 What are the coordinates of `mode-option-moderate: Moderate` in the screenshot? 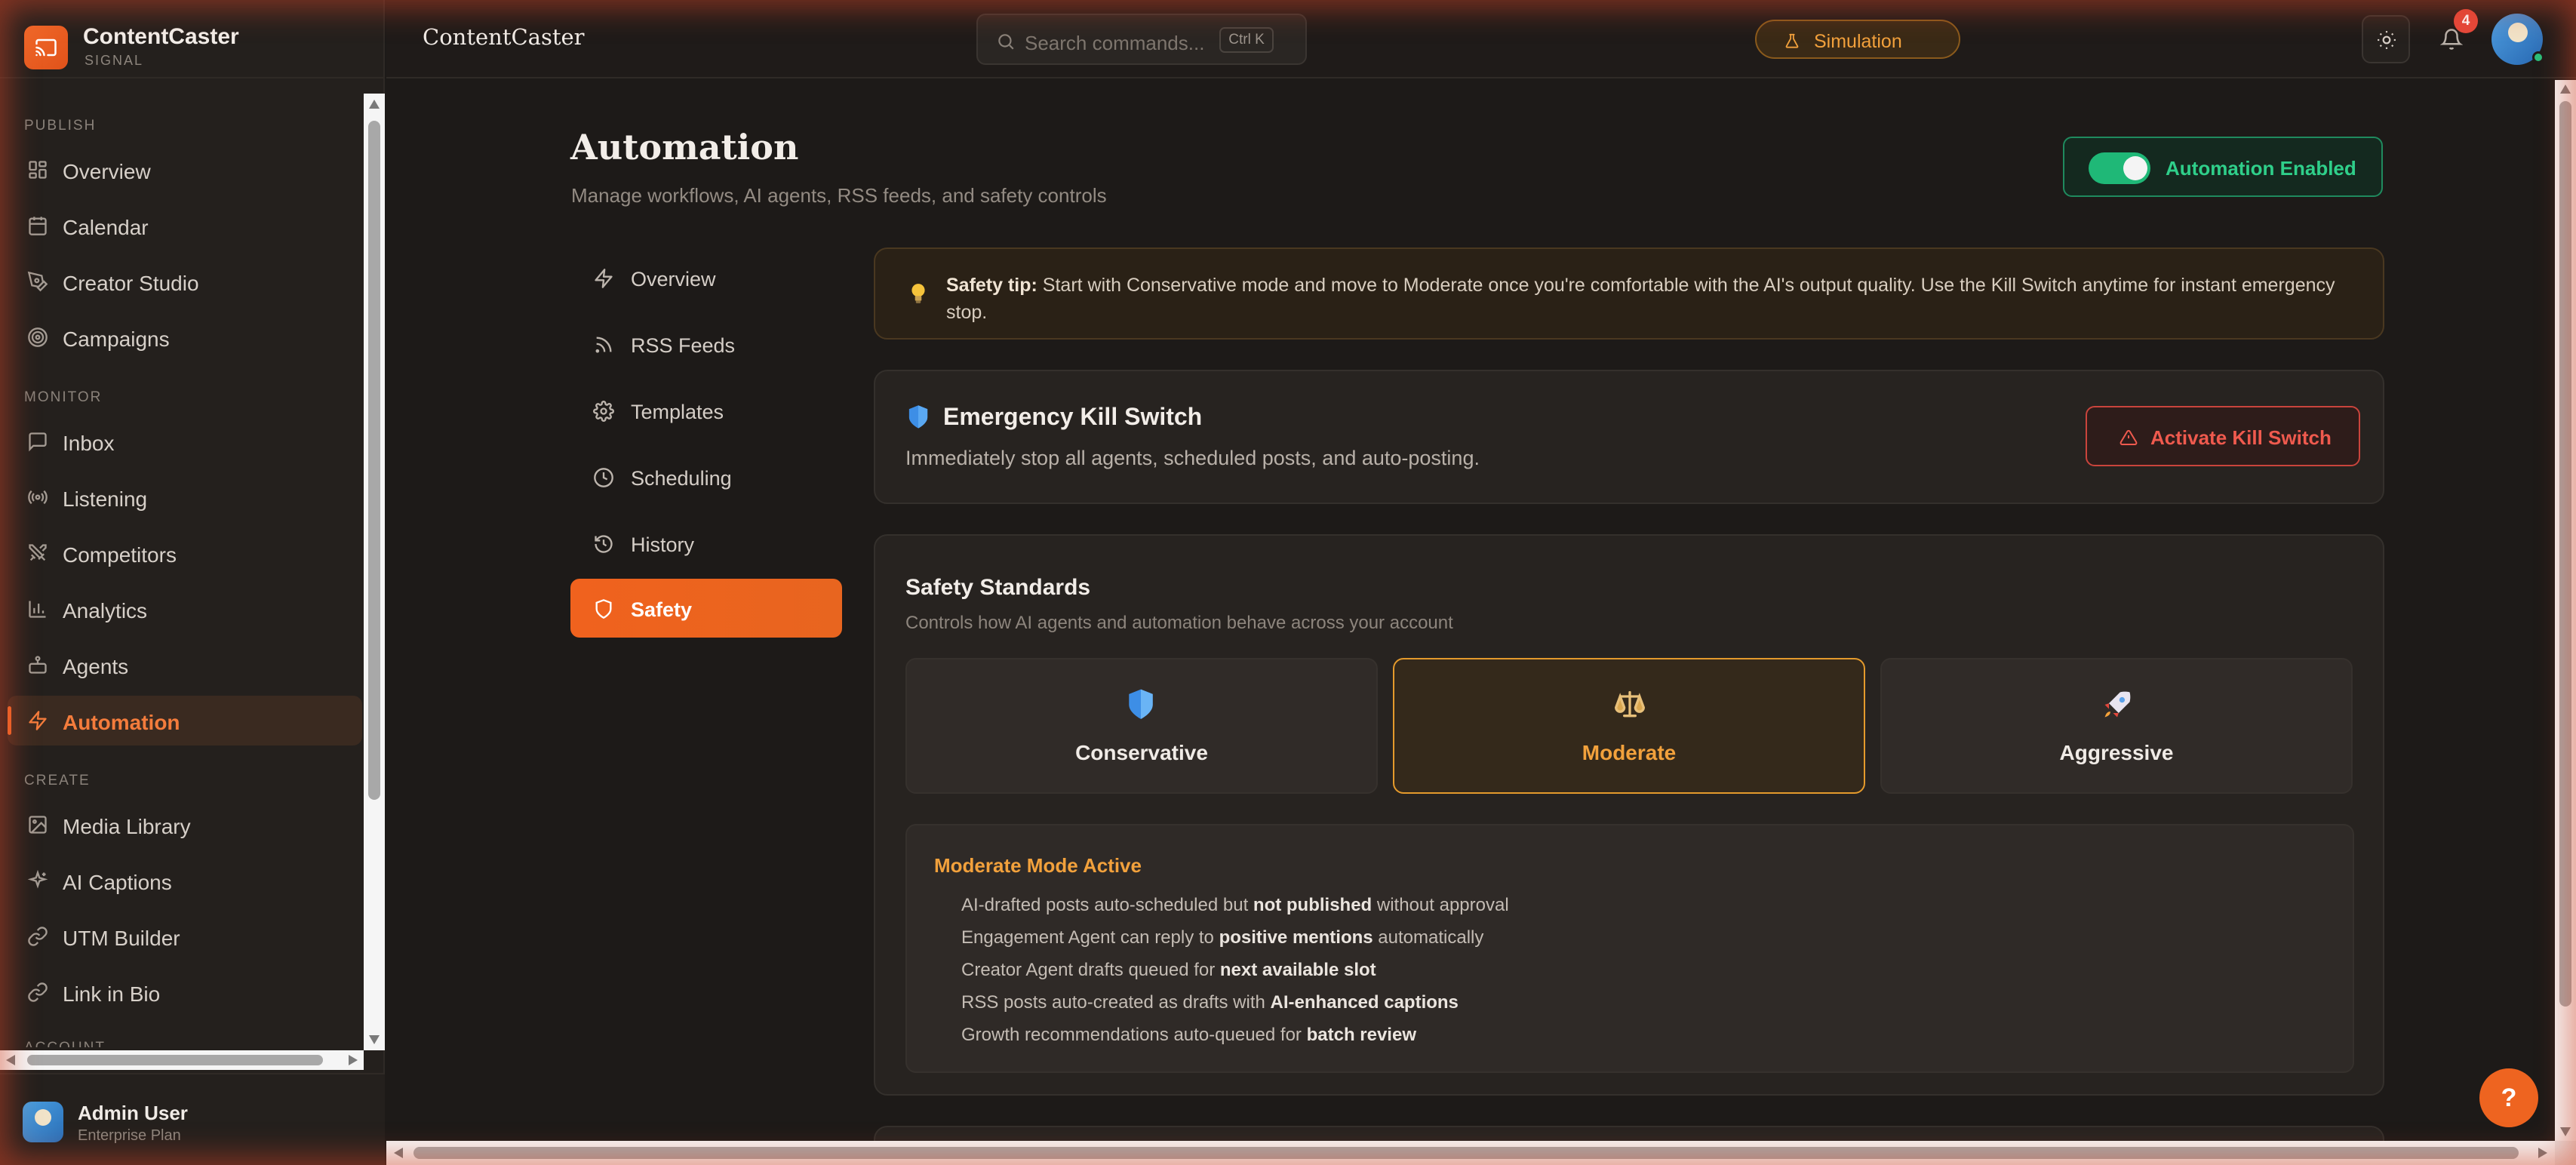 It's located at (1629, 726).